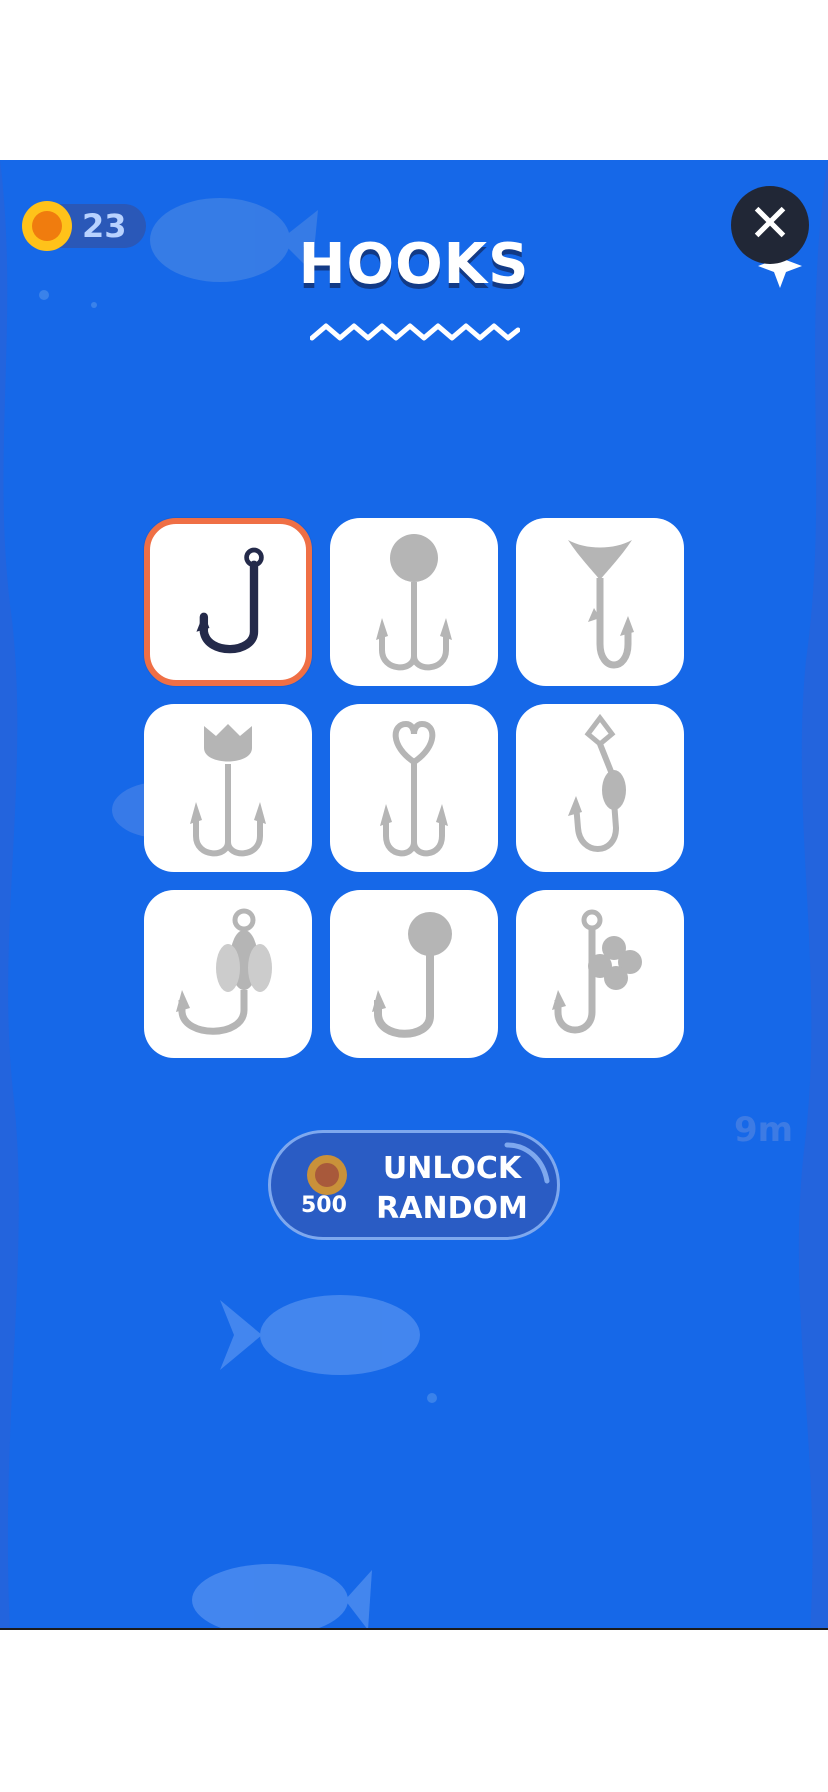 Image resolution: width=828 pixels, height=1792 pixels. What do you see at coordinates (597, 971) in the screenshot?
I see `hook-clover-icon` at bounding box center [597, 971].